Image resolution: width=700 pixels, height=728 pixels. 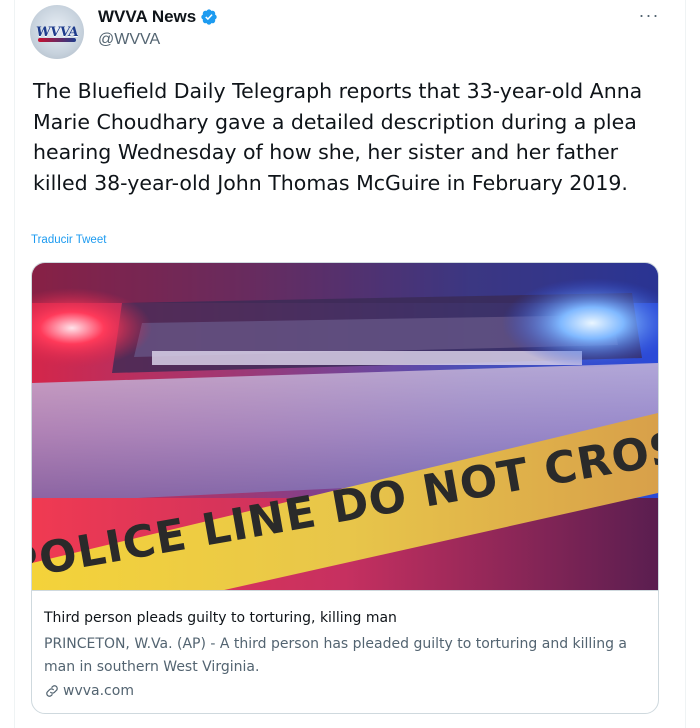 I want to click on avatar-logo-stripe, so click(x=57, y=40).